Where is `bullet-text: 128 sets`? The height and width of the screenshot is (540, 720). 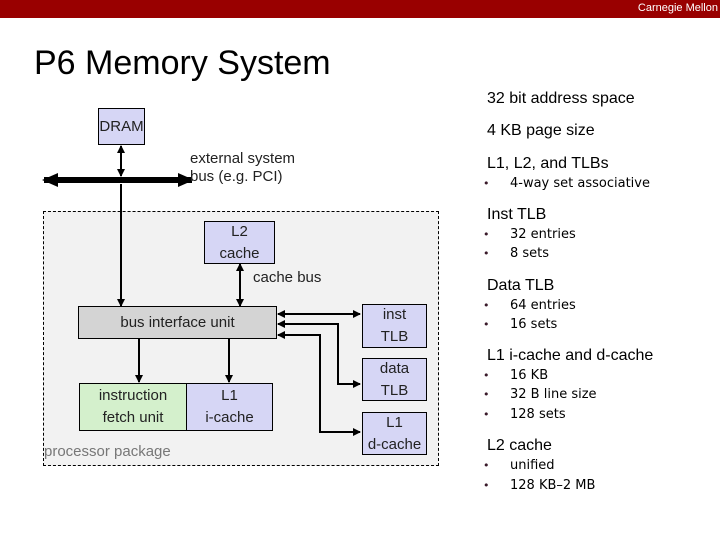
bullet-text: 128 sets is located at coordinates (538, 414).